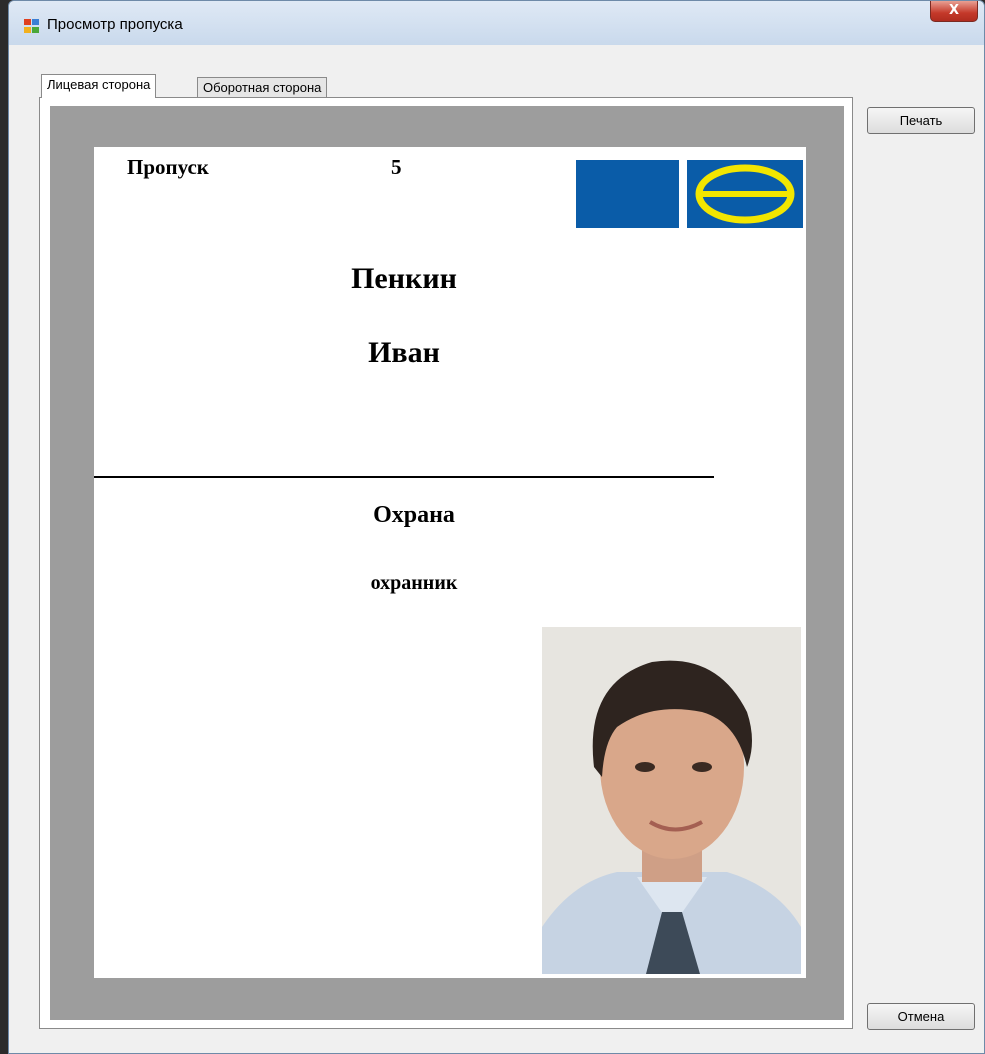  What do you see at coordinates (404, 352) in the screenshot?
I see `first-name: Иван` at bounding box center [404, 352].